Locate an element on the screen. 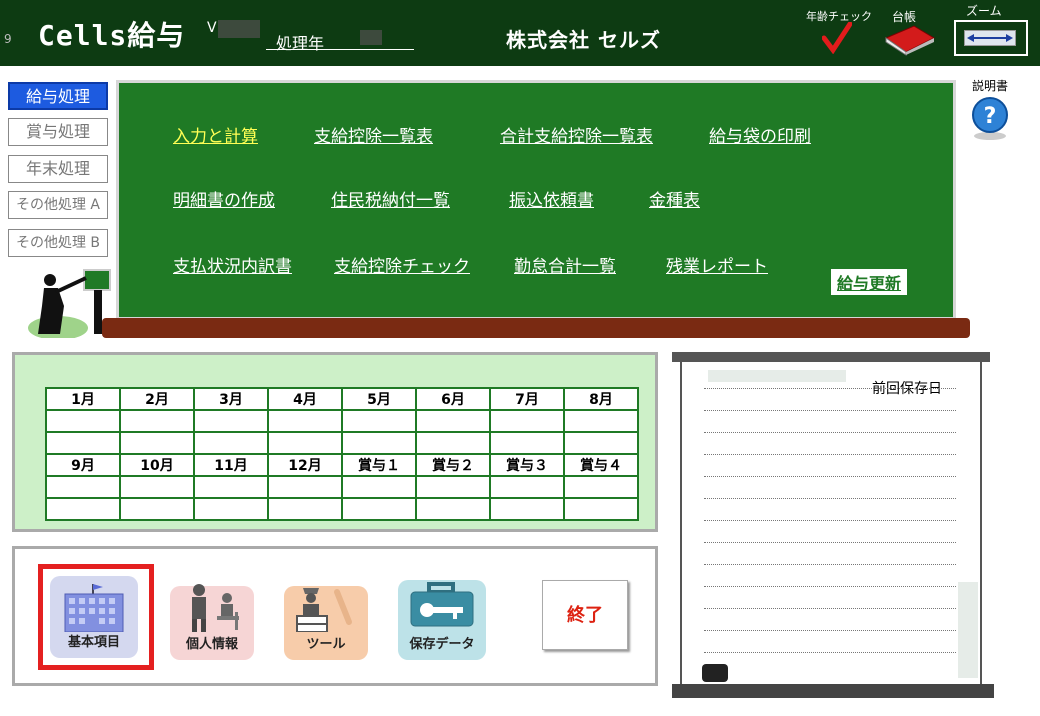  ledger-label: 台帳 is located at coordinates (904, 17).